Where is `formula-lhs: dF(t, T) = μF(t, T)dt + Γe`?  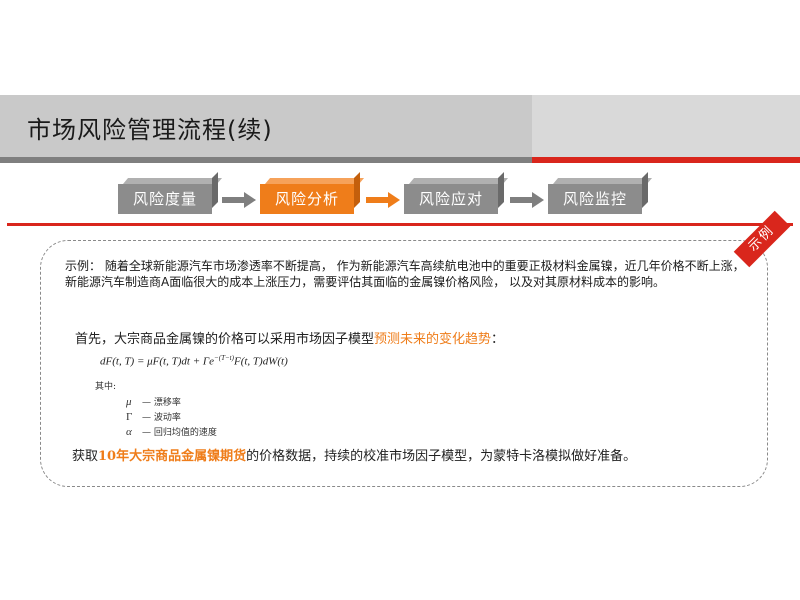 formula-lhs: dF(t, T) = μF(t, T)dt + Γe is located at coordinates (157, 361).